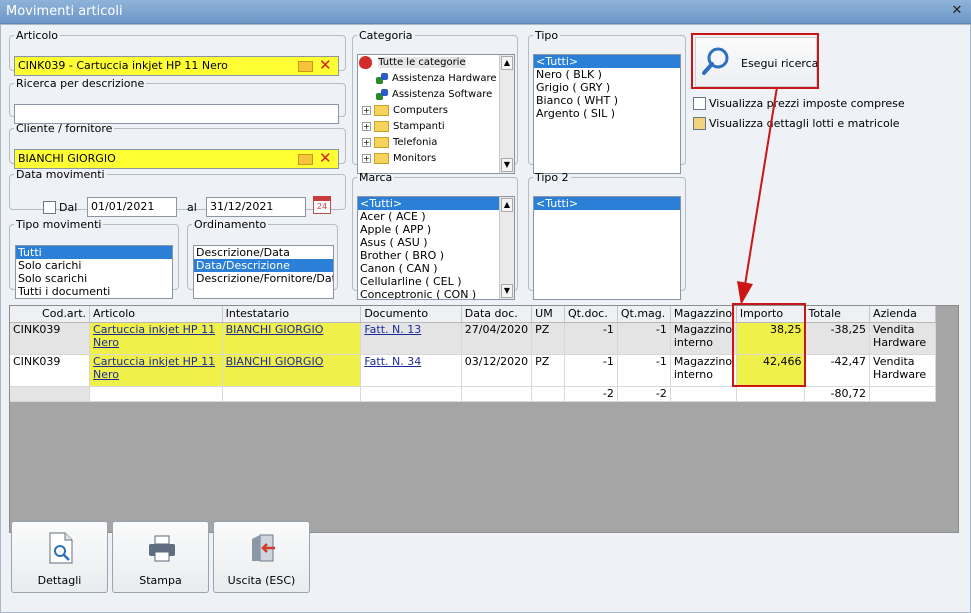 This screenshot has height=613, width=971. Describe the element at coordinates (263, 265) in the screenshot. I see `ordinamento-item: Data/Descrizione` at that location.